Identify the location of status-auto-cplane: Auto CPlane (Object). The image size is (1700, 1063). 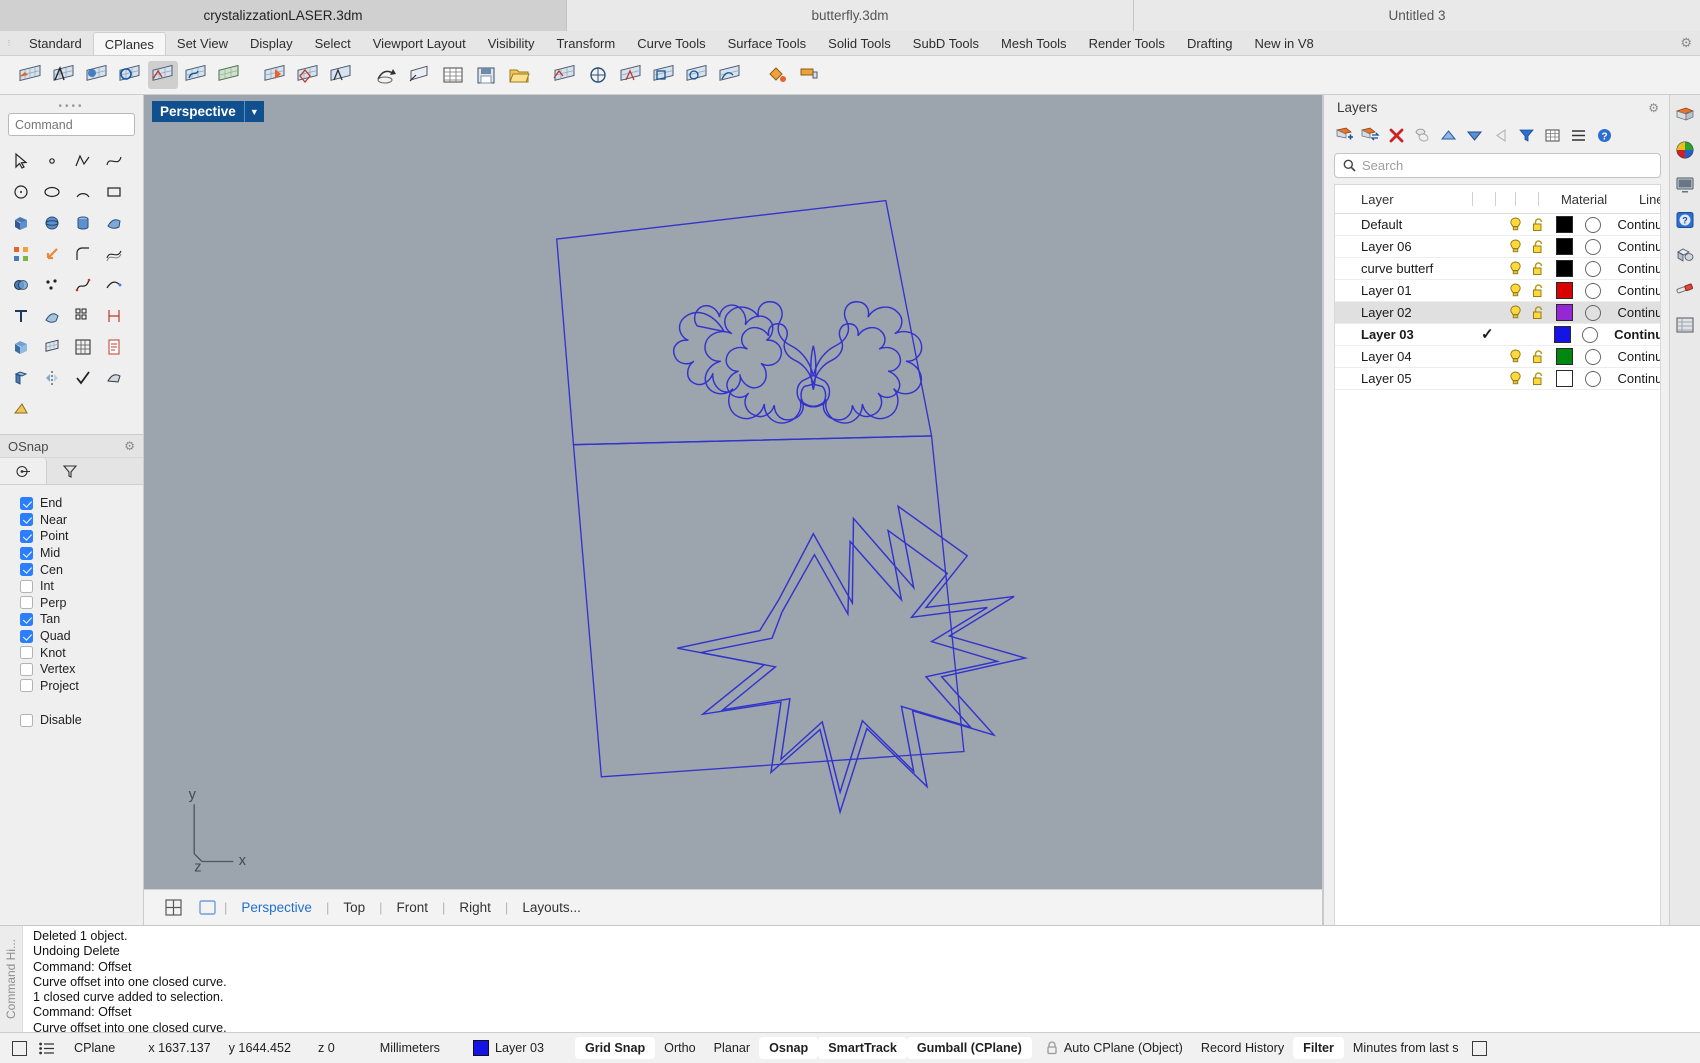
(1112, 1048).